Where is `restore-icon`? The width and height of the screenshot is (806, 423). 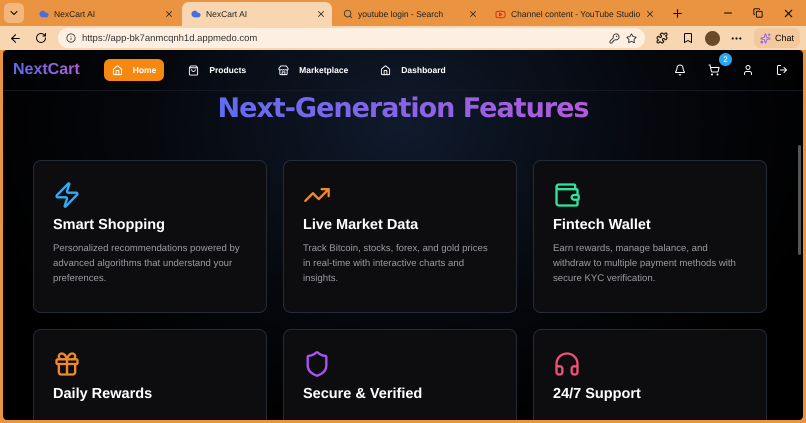 restore-icon is located at coordinates (758, 13).